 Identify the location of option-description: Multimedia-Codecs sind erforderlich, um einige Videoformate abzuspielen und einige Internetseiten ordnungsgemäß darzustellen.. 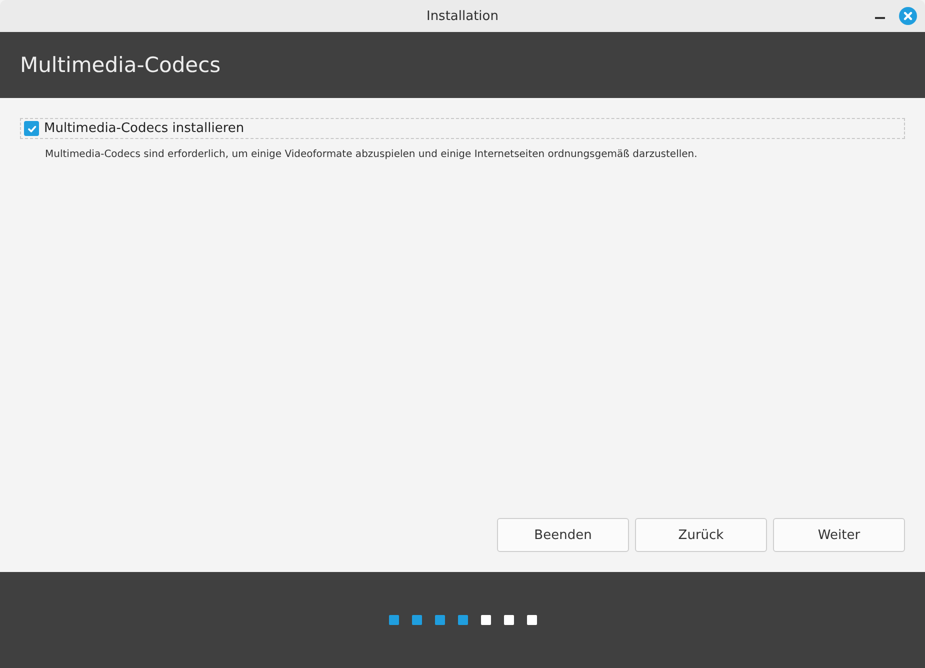
(371, 154).